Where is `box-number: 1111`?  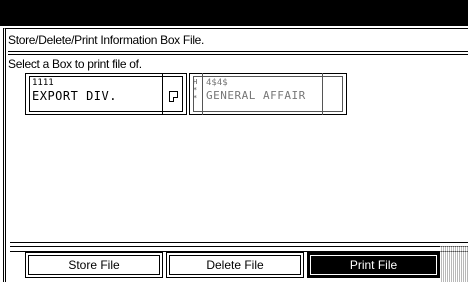
box-number: 1111 is located at coordinates (43, 83).